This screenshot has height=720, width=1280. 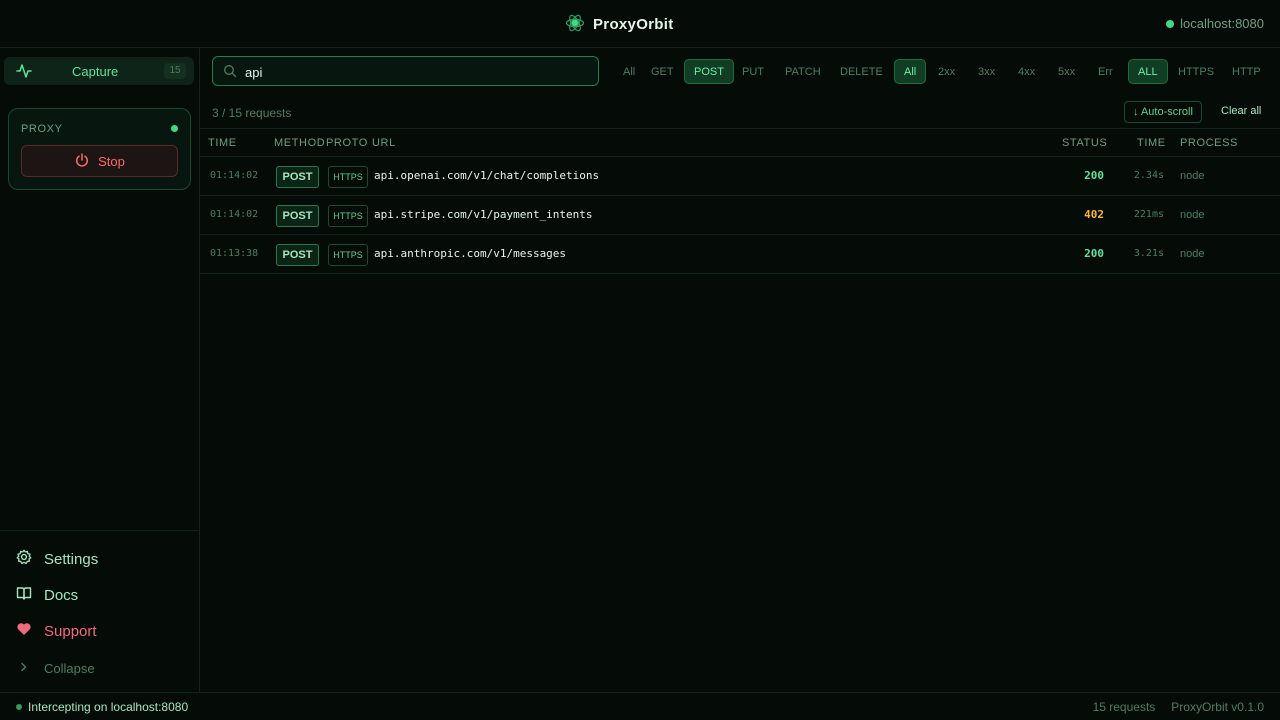 What do you see at coordinates (803, 71) in the screenshot?
I see `method-filter-patch: PATCH` at bounding box center [803, 71].